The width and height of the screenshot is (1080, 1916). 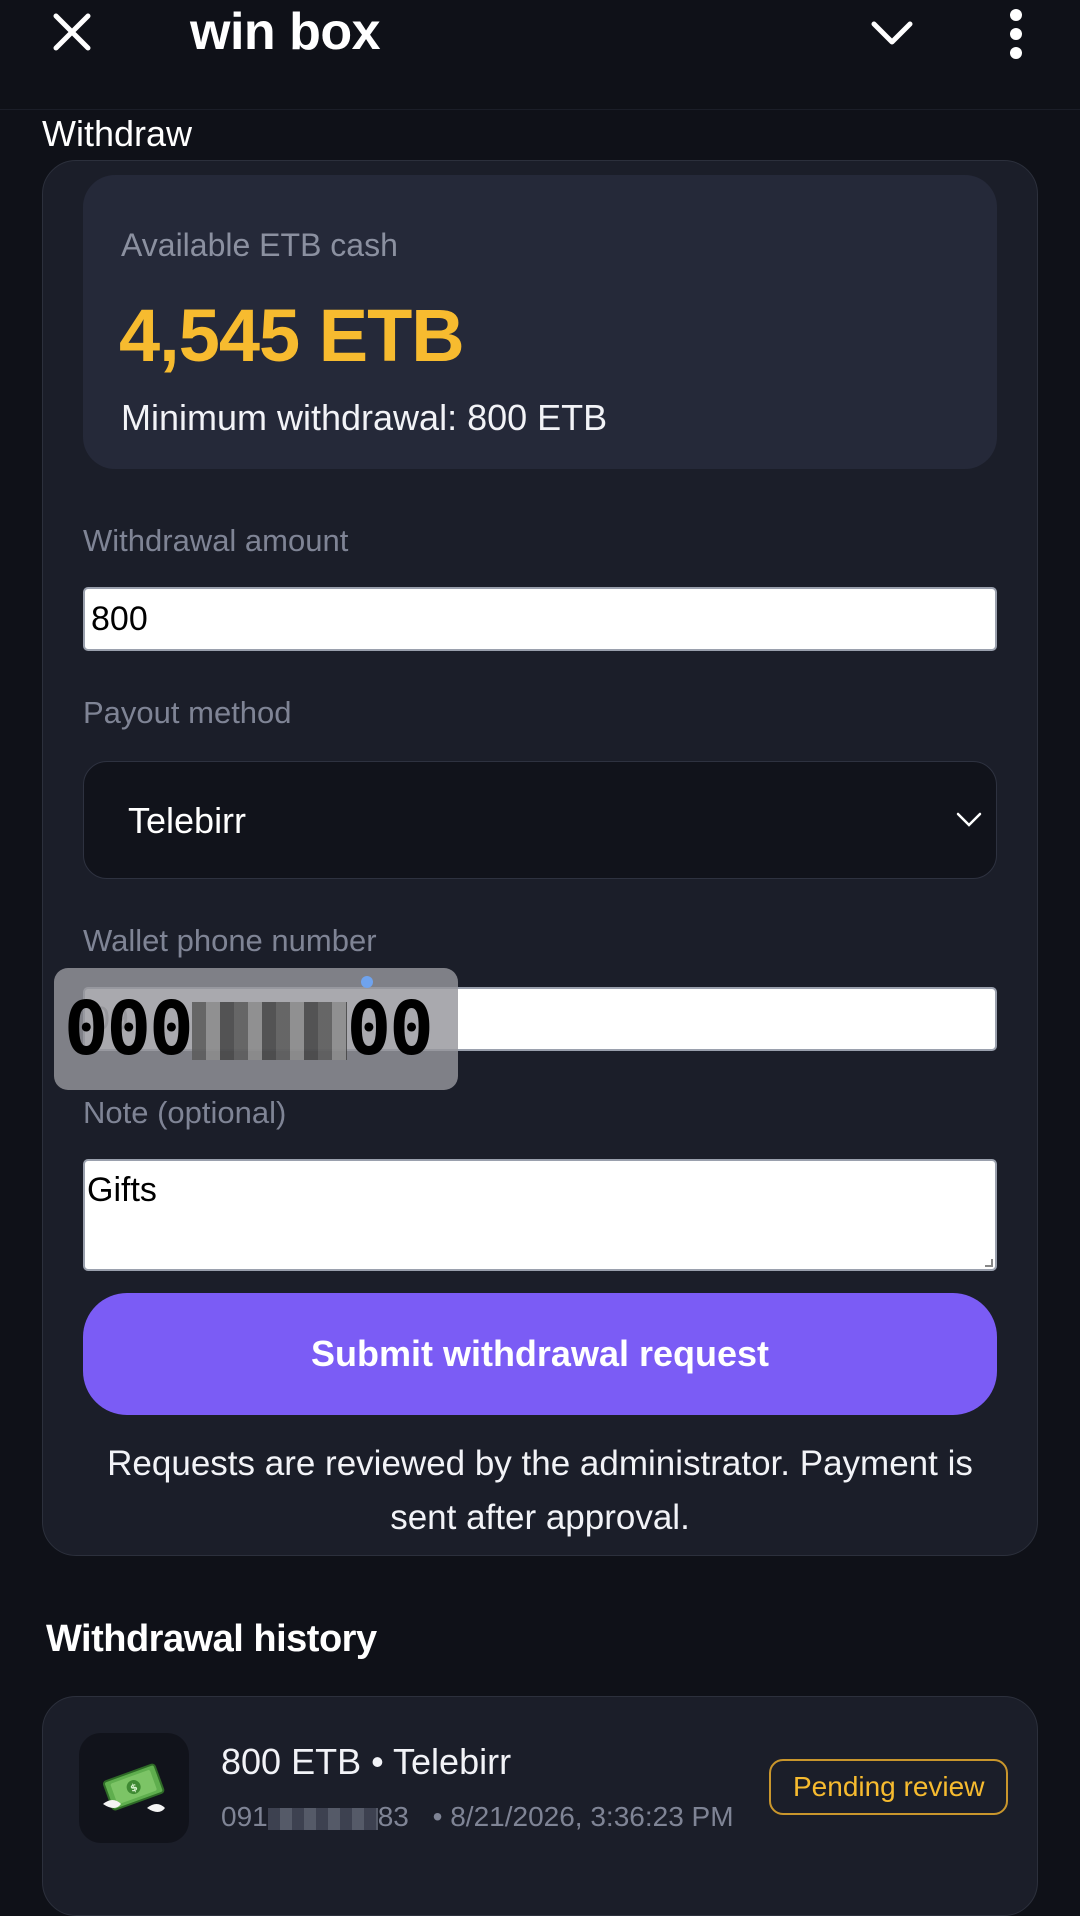 I want to click on masked-digits, so click(x=322, y=1818).